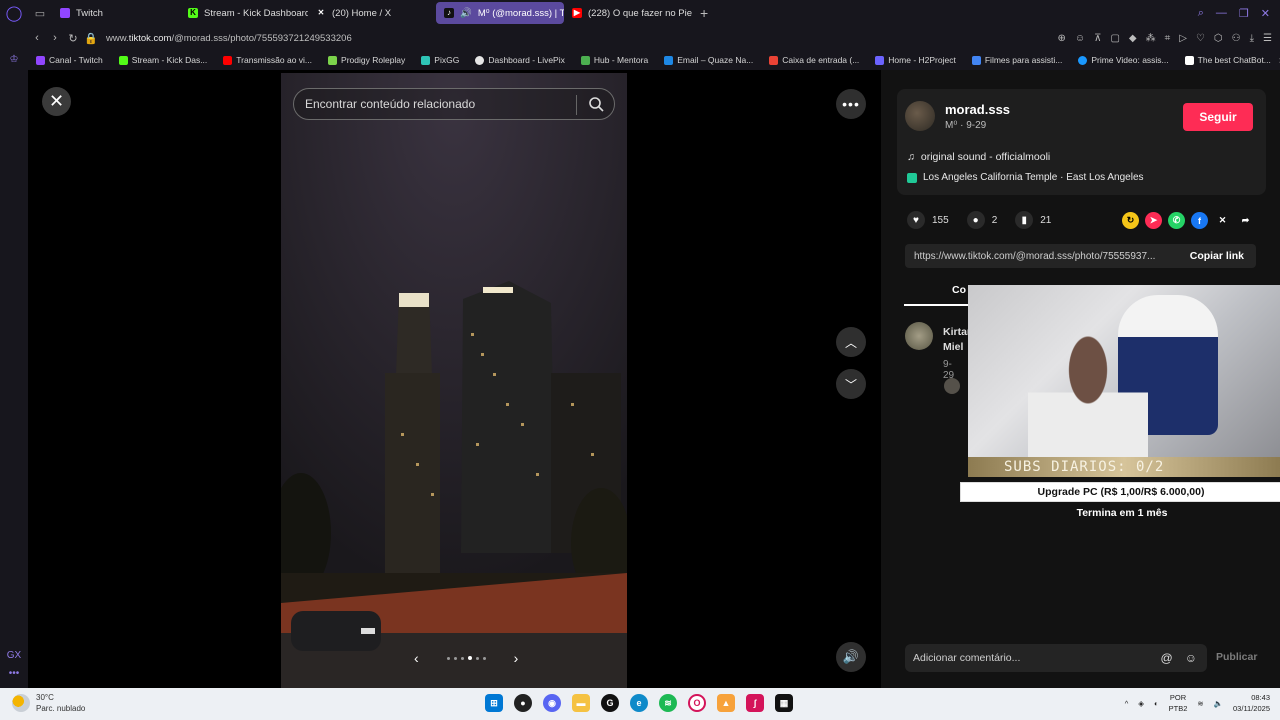 This screenshot has width=1280, height=720. I want to click on publish-button: Publicar, so click(1236, 657).